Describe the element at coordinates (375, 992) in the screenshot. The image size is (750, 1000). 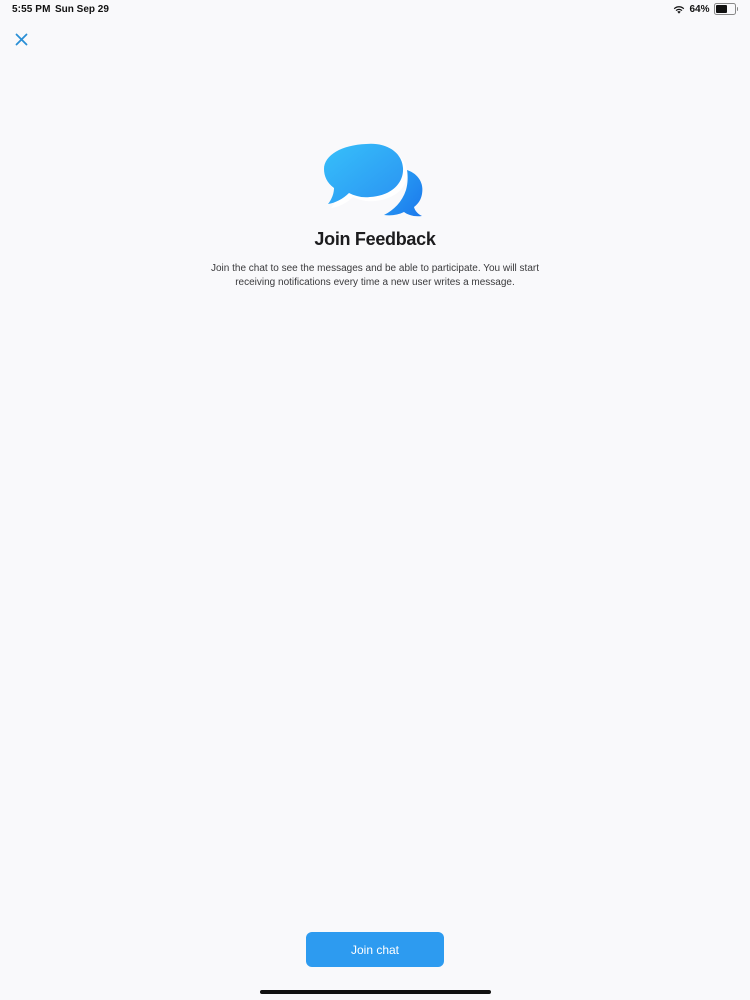
I see `home-indicator` at that location.